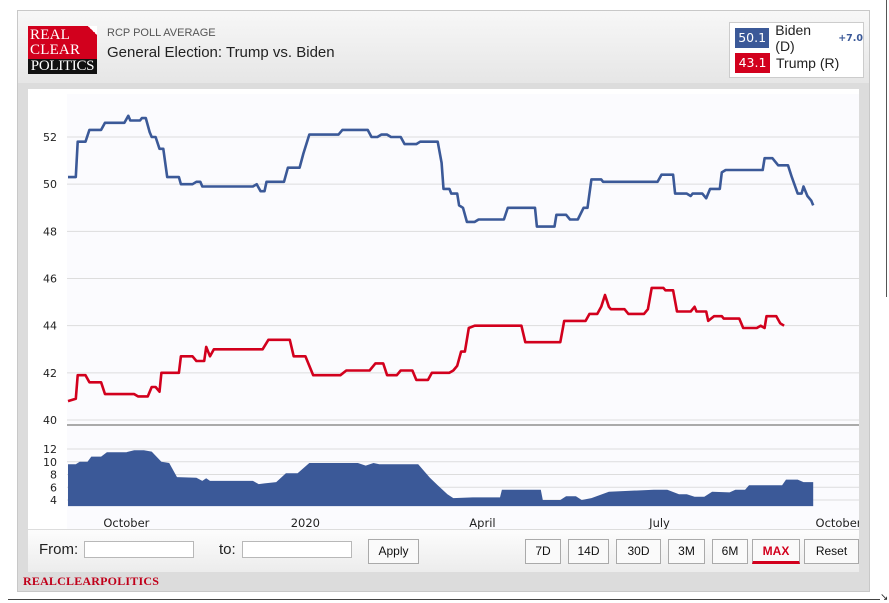 The height and width of the screenshot is (603, 889). Describe the element at coordinates (793, 38) in the screenshot. I see `legend-label-biden: Biden (D)` at that location.